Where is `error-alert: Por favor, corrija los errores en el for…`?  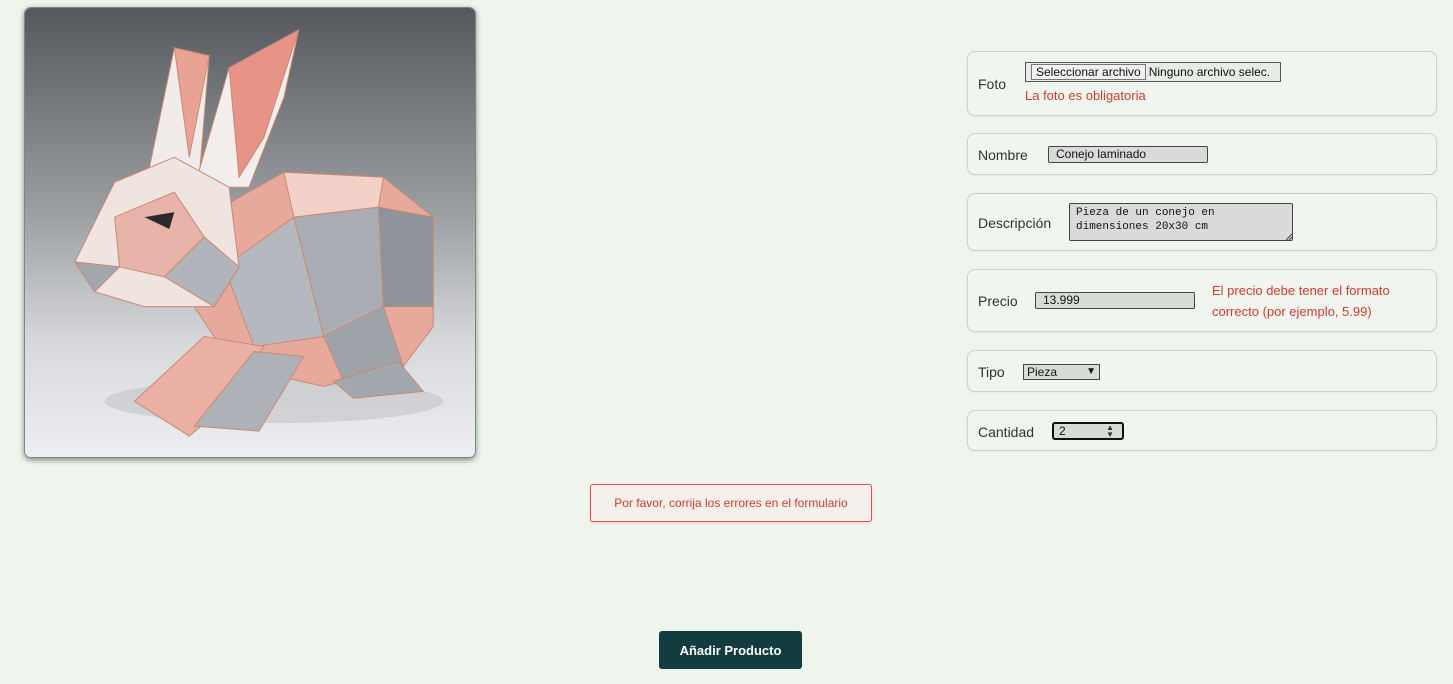
error-alert: Por favor, corrija los errores en el for… is located at coordinates (731, 503).